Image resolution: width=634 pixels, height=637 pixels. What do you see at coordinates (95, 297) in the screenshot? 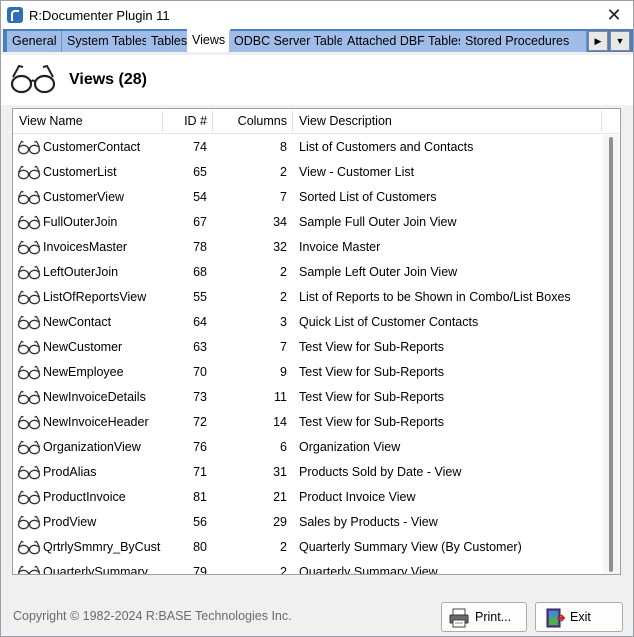
I see `view-name-cell: ListOfReportsView` at bounding box center [95, 297].